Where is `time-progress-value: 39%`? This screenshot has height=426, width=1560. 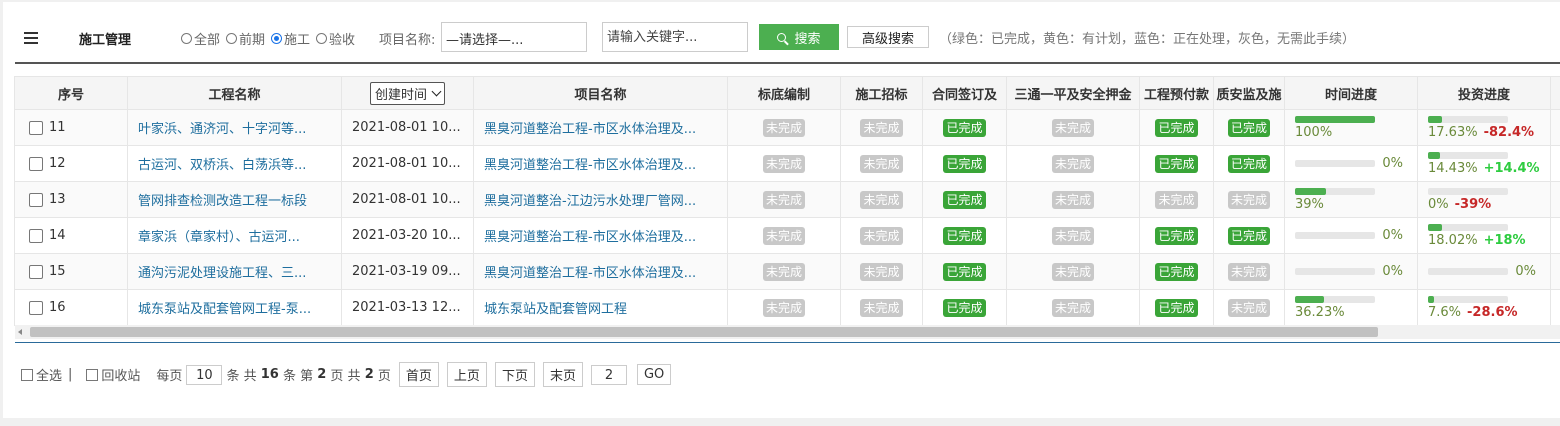
time-progress-value: 39% is located at coordinates (1309, 204).